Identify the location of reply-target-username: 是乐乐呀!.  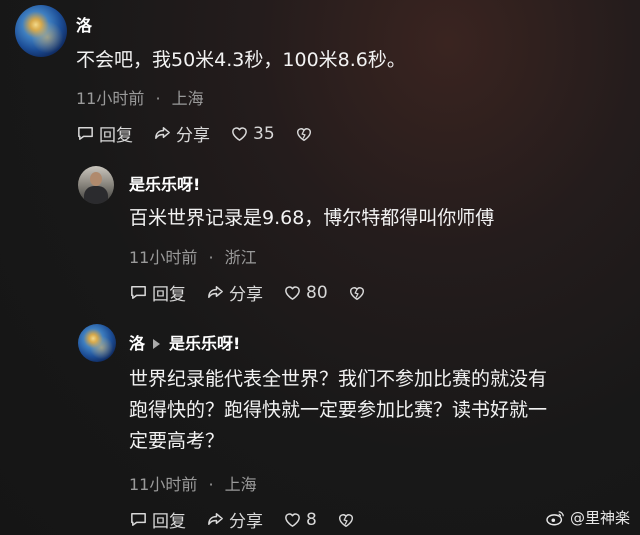
(204, 343).